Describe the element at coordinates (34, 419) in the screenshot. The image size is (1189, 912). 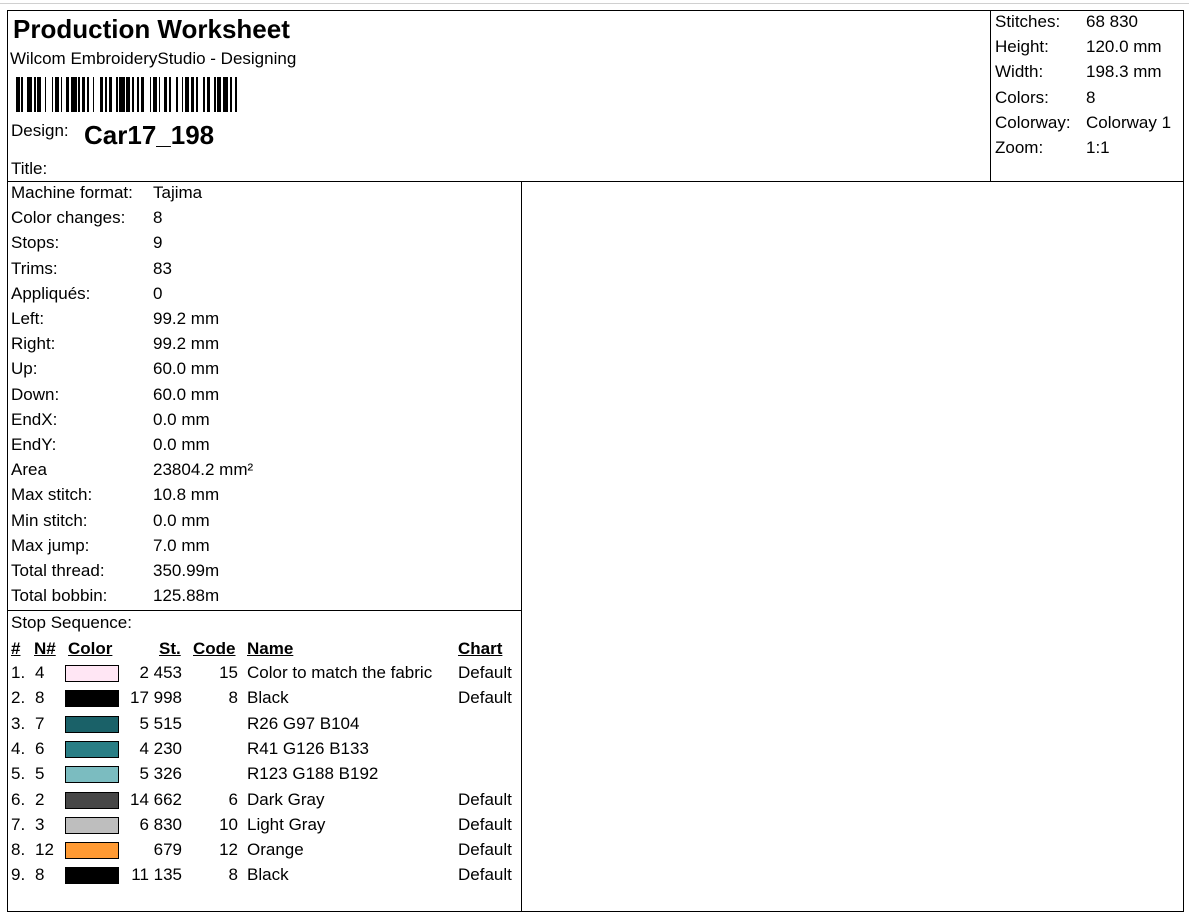
I see `detail-label: EndX:` at that location.